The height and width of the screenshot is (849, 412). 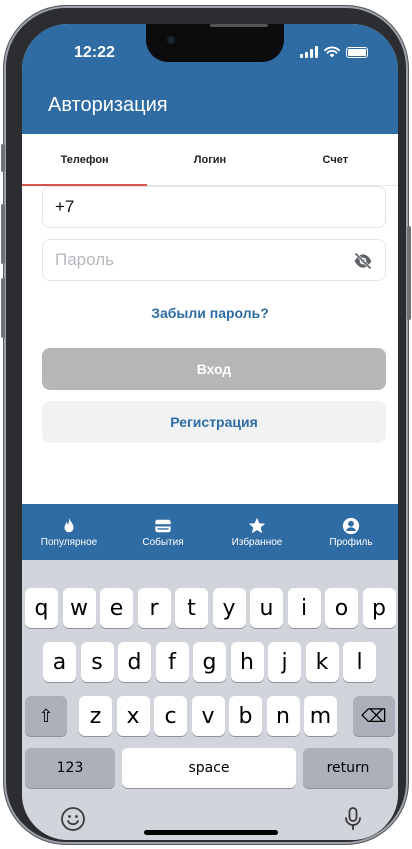 What do you see at coordinates (215, 43) in the screenshot?
I see `notch` at bounding box center [215, 43].